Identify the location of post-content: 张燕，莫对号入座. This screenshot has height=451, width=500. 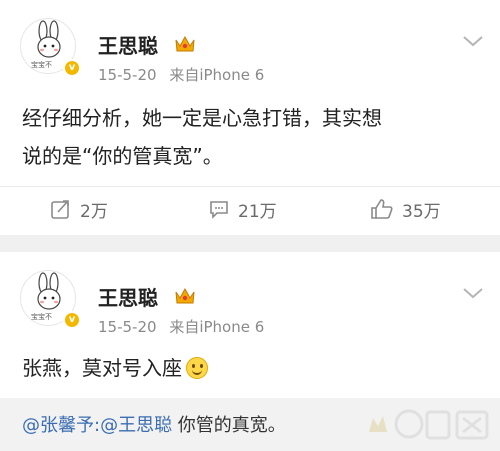
(252, 368).